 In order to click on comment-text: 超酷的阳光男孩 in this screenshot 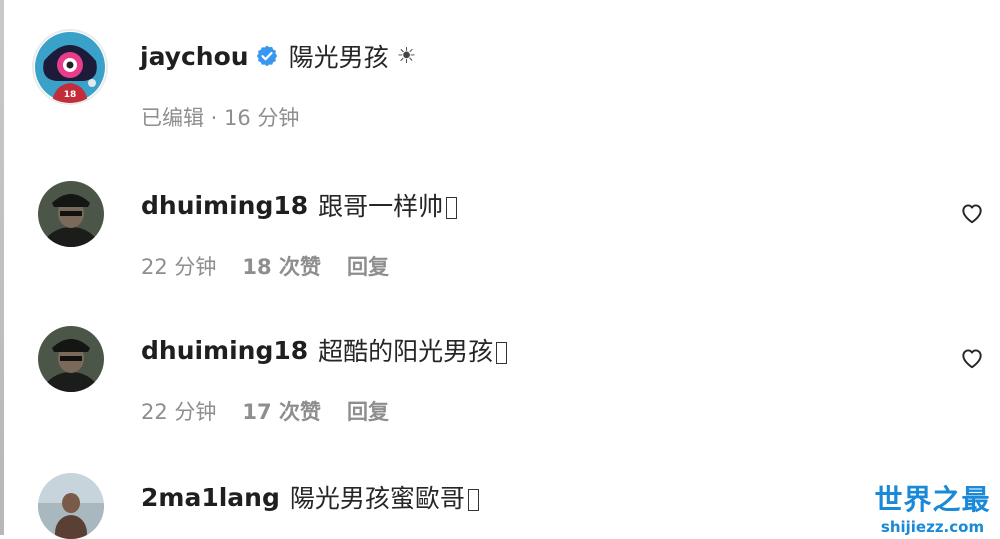, I will do `click(413, 350)`.